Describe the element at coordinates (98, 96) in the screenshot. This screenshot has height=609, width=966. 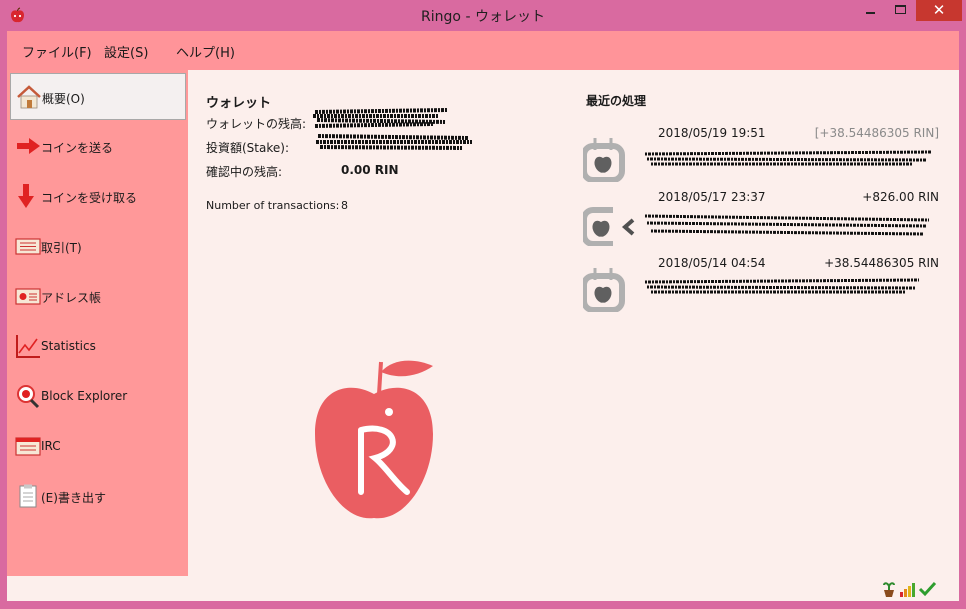
I see `sidebar-item-overview: 概要(O)` at that location.